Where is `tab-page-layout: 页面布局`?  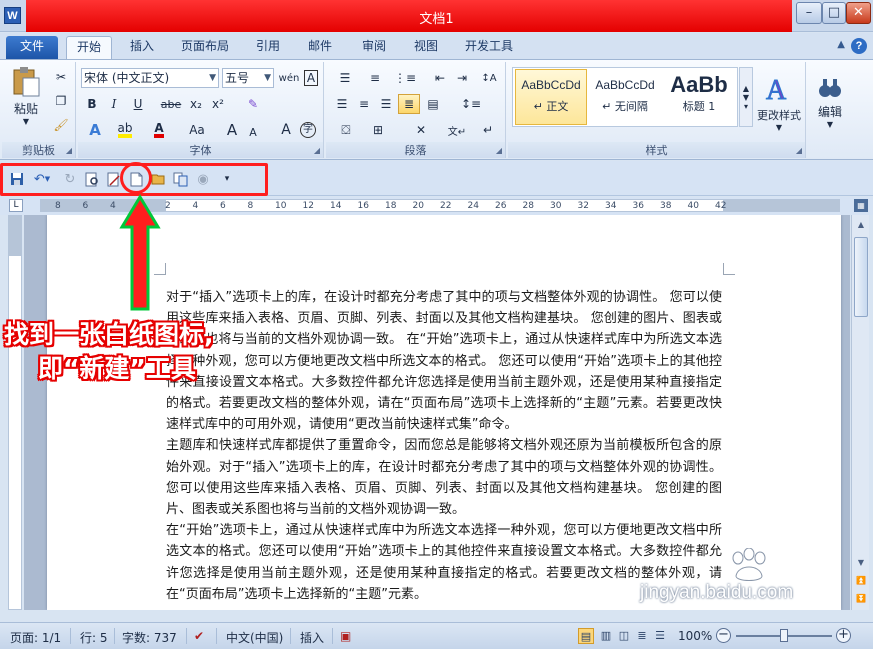
tab-page-layout: 页面布局 is located at coordinates (205, 47).